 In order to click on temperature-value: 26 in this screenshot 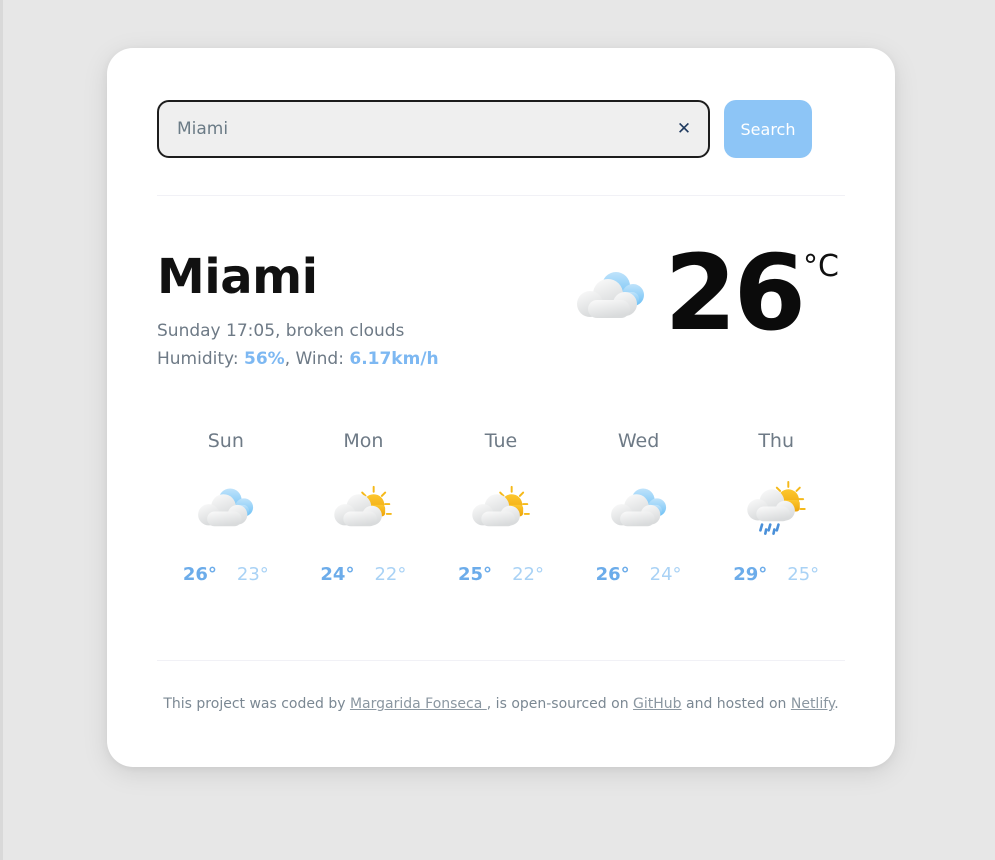, I will do `click(735, 293)`.